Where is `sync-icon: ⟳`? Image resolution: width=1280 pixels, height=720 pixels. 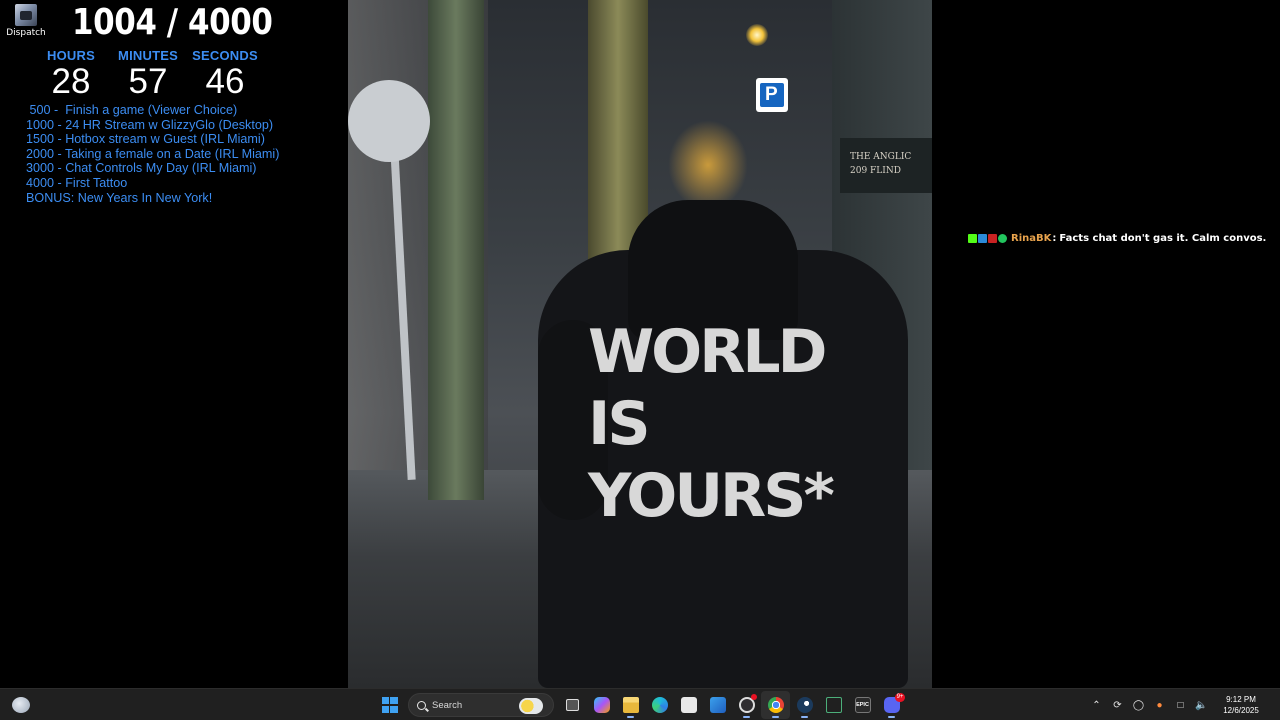
sync-icon: ⟳ is located at coordinates (1117, 705).